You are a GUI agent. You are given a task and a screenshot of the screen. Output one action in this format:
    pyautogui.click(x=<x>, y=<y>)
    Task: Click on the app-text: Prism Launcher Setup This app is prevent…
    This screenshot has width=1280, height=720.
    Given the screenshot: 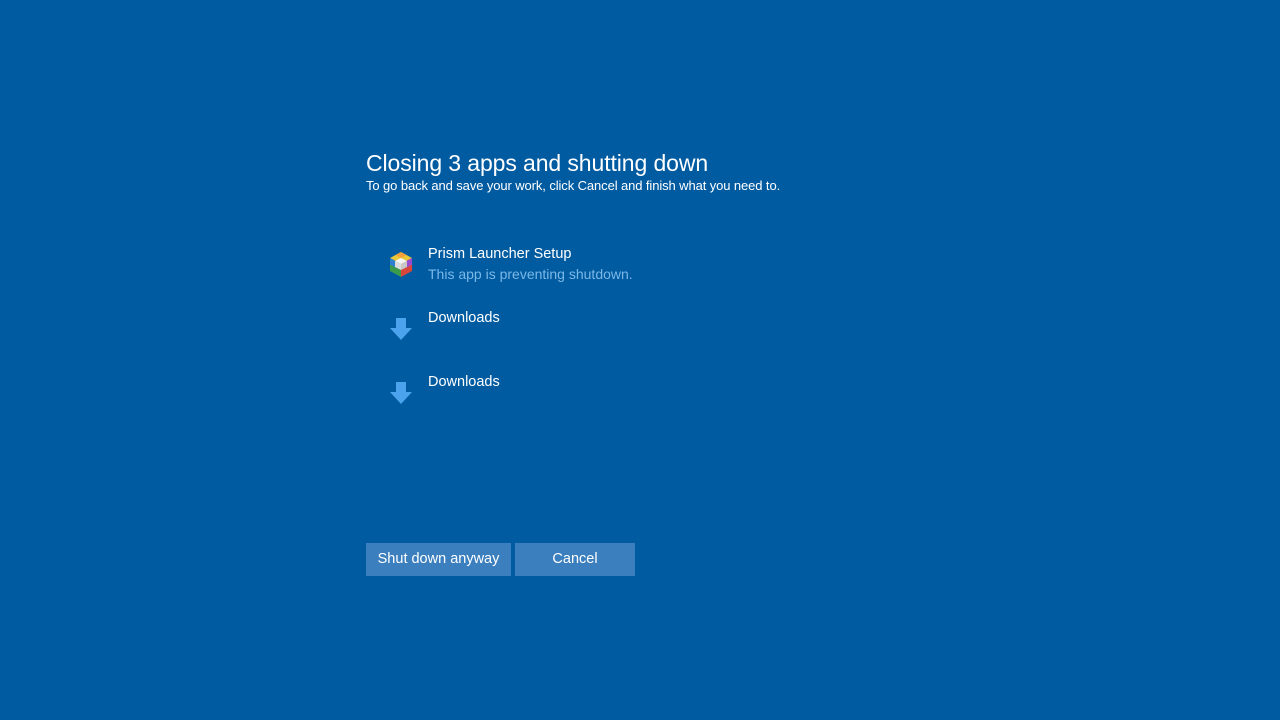 What is the action you would take?
    pyautogui.click(x=530, y=264)
    